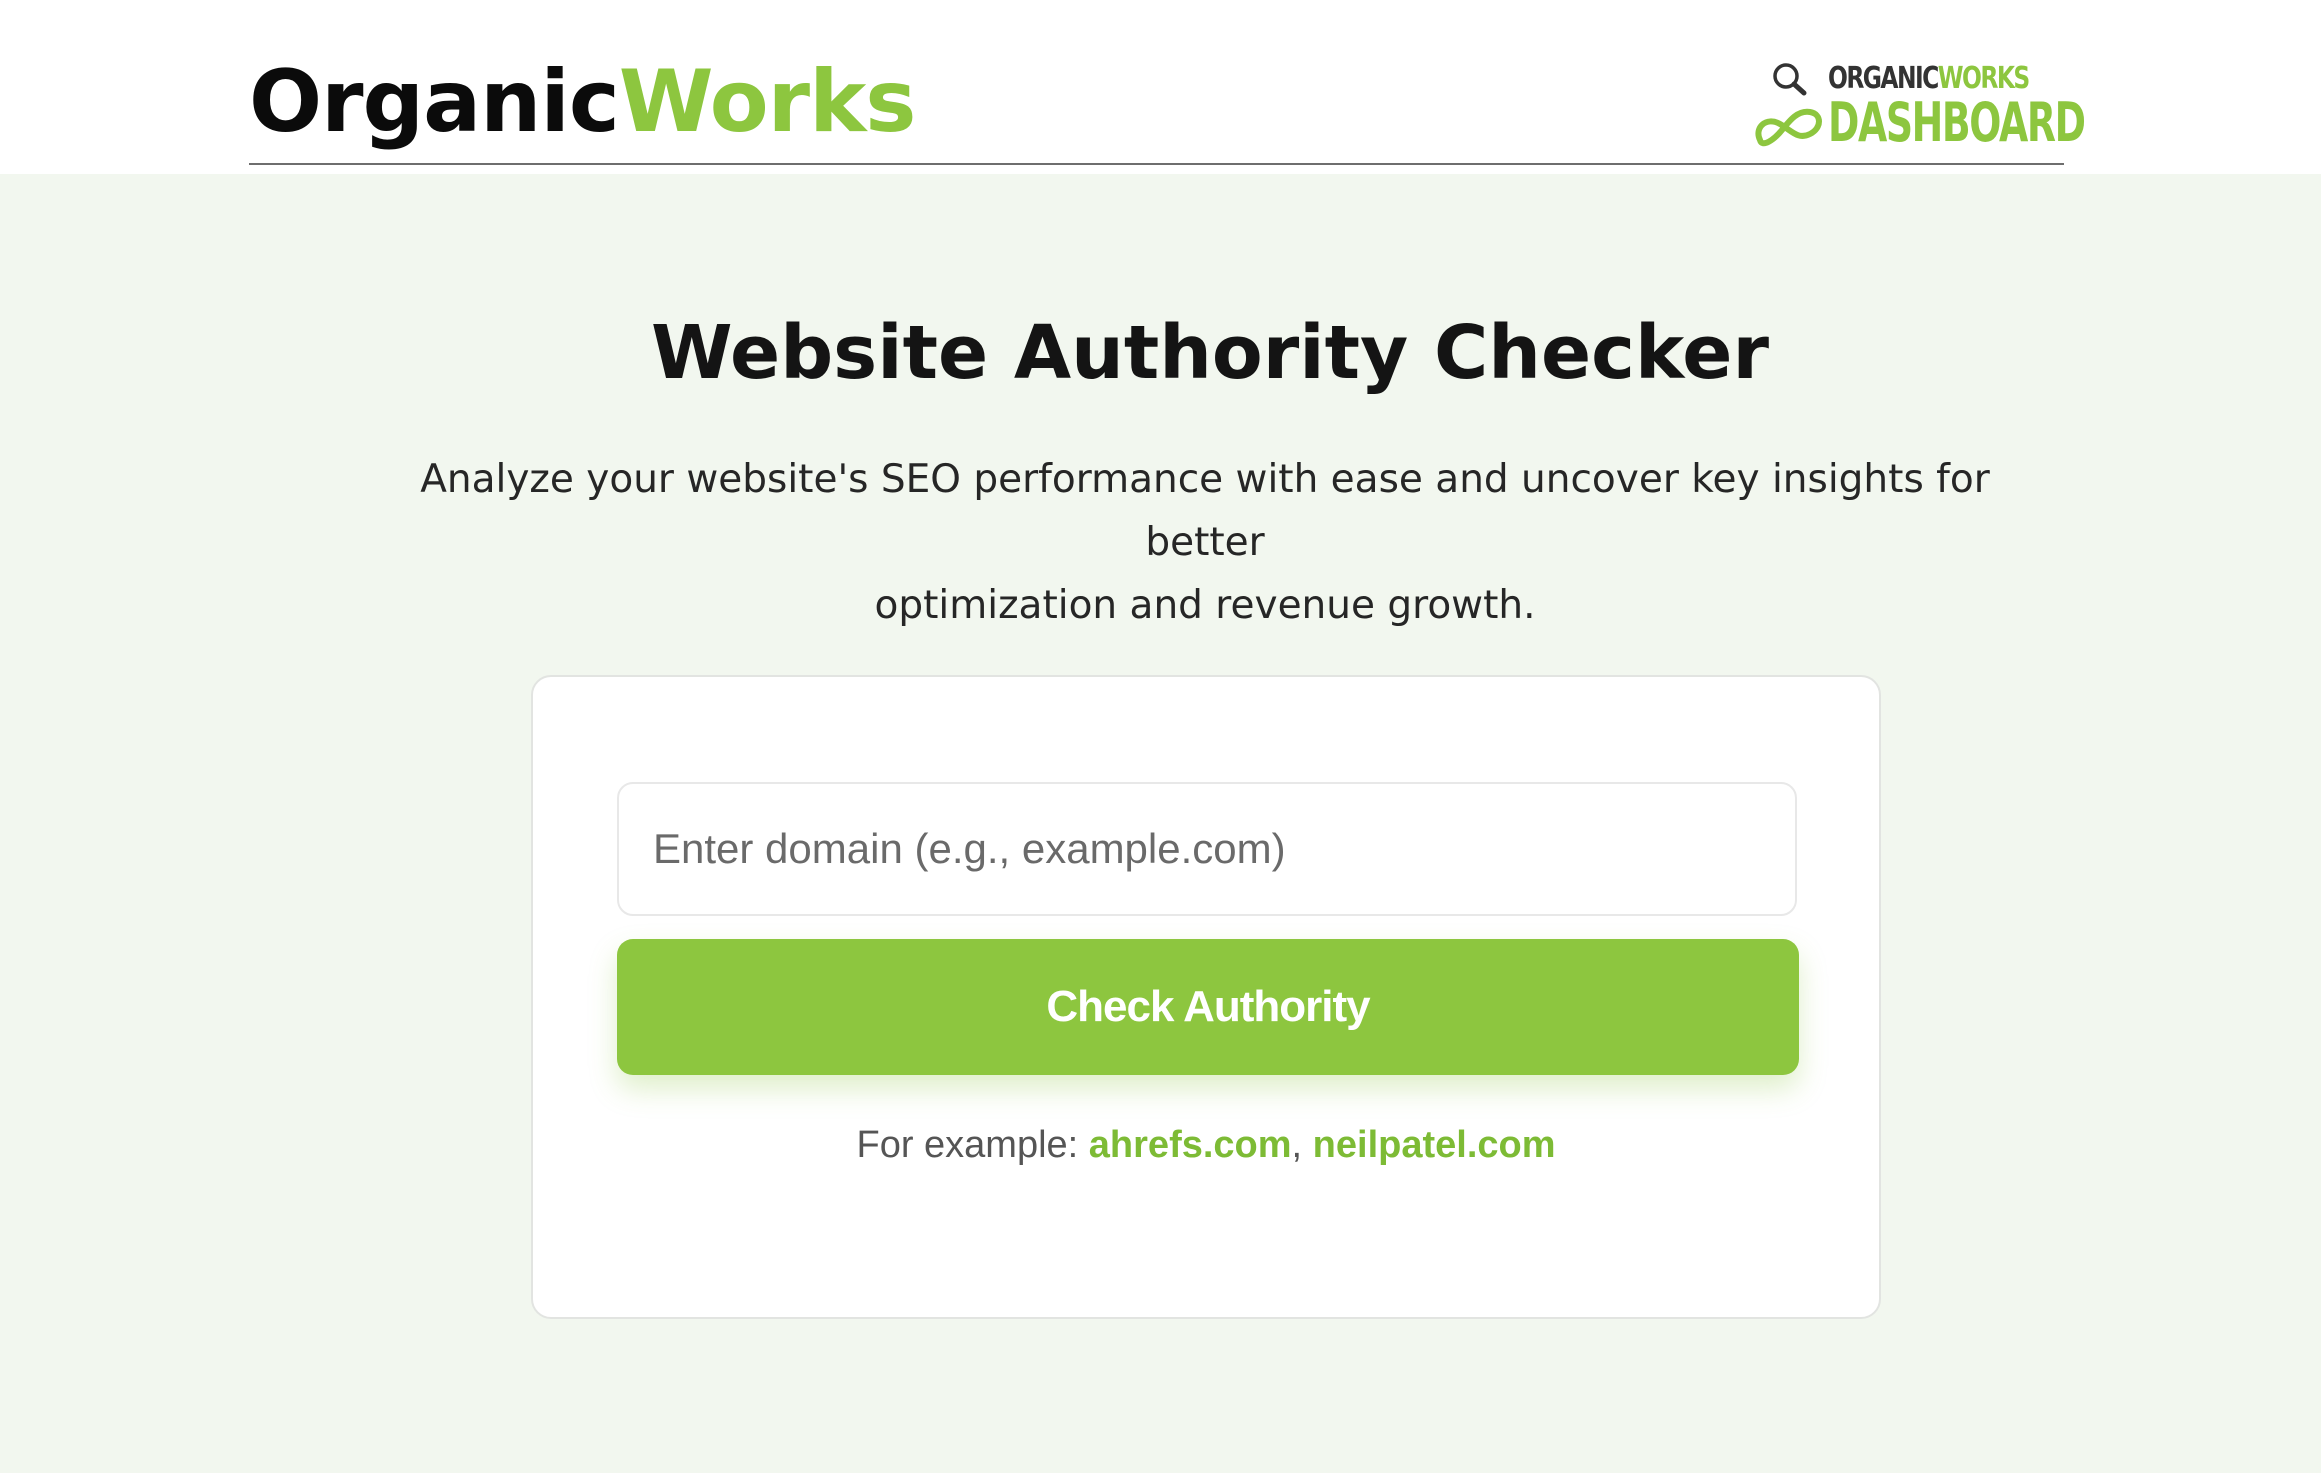 This screenshot has height=1473, width=2321. I want to click on domain-input, so click(1207, 849).